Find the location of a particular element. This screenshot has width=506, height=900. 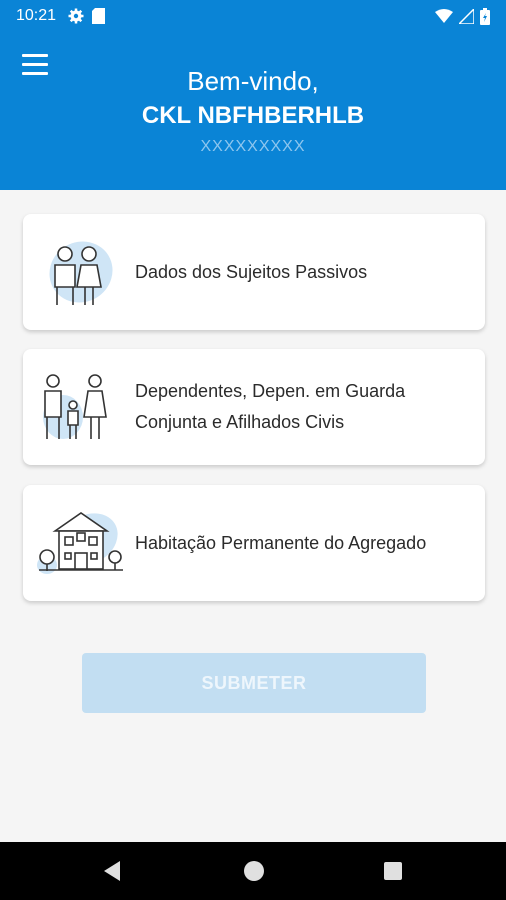

sd-card-icon is located at coordinates (99, 16).